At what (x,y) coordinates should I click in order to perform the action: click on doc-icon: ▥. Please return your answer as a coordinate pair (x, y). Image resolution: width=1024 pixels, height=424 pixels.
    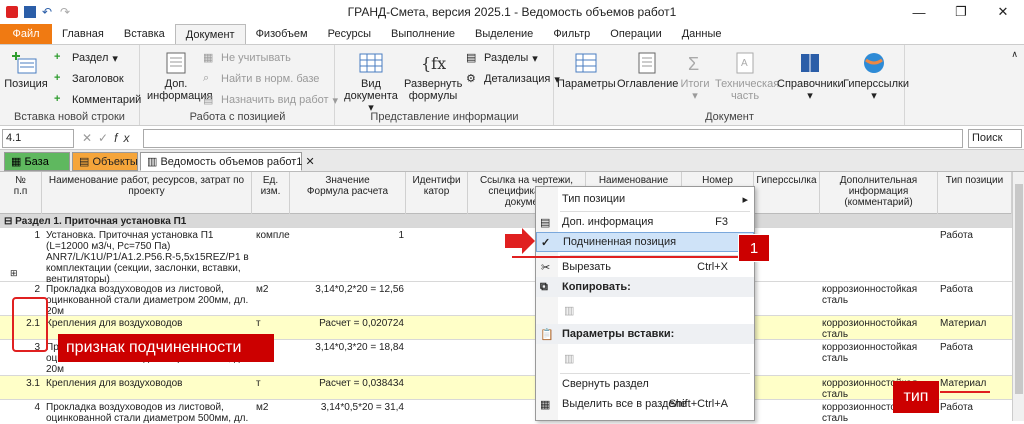
    Looking at the image, I should click on (154, 162).